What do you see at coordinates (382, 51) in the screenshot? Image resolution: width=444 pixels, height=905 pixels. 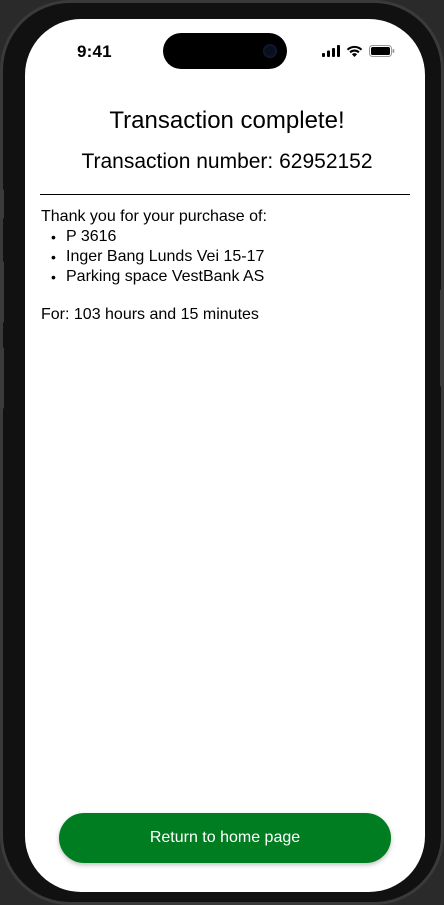 I see `battery-icon` at bounding box center [382, 51].